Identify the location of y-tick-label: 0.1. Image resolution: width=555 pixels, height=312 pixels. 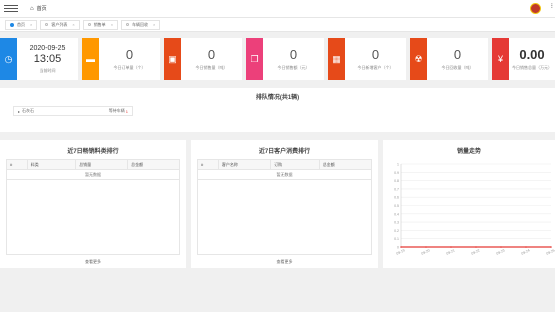
(396, 239).